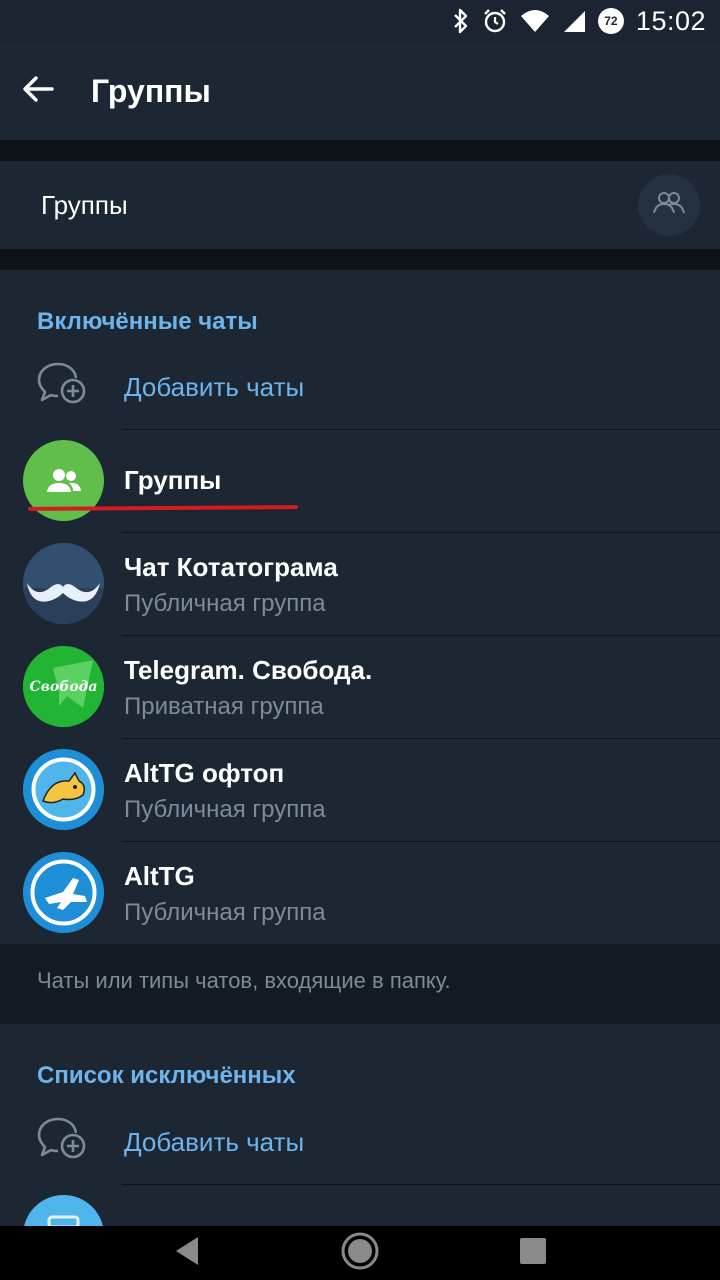 This screenshot has height=1280, width=720. I want to click on included-chat-item-alttg: AltTG Публичная группа, so click(360, 892).